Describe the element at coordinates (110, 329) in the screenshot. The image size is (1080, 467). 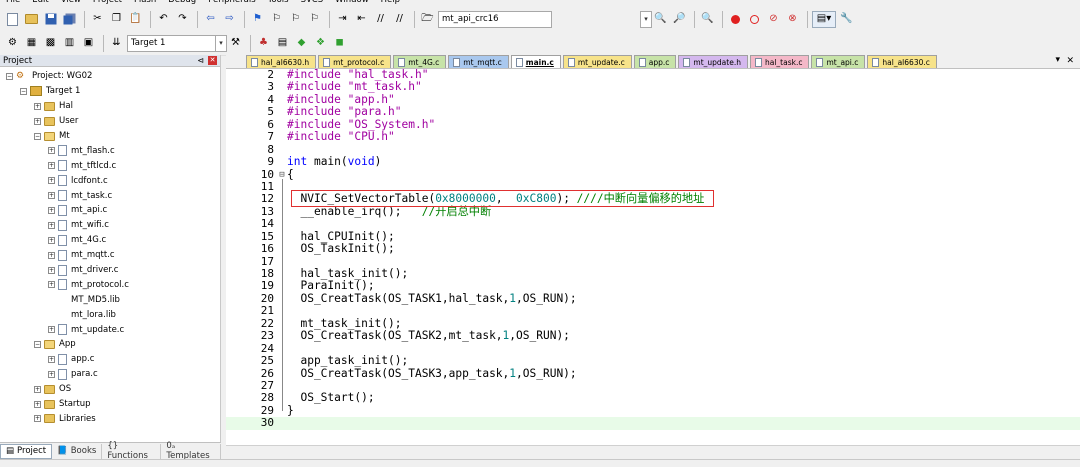
I see `tree-file: + mt_update.c` at that location.